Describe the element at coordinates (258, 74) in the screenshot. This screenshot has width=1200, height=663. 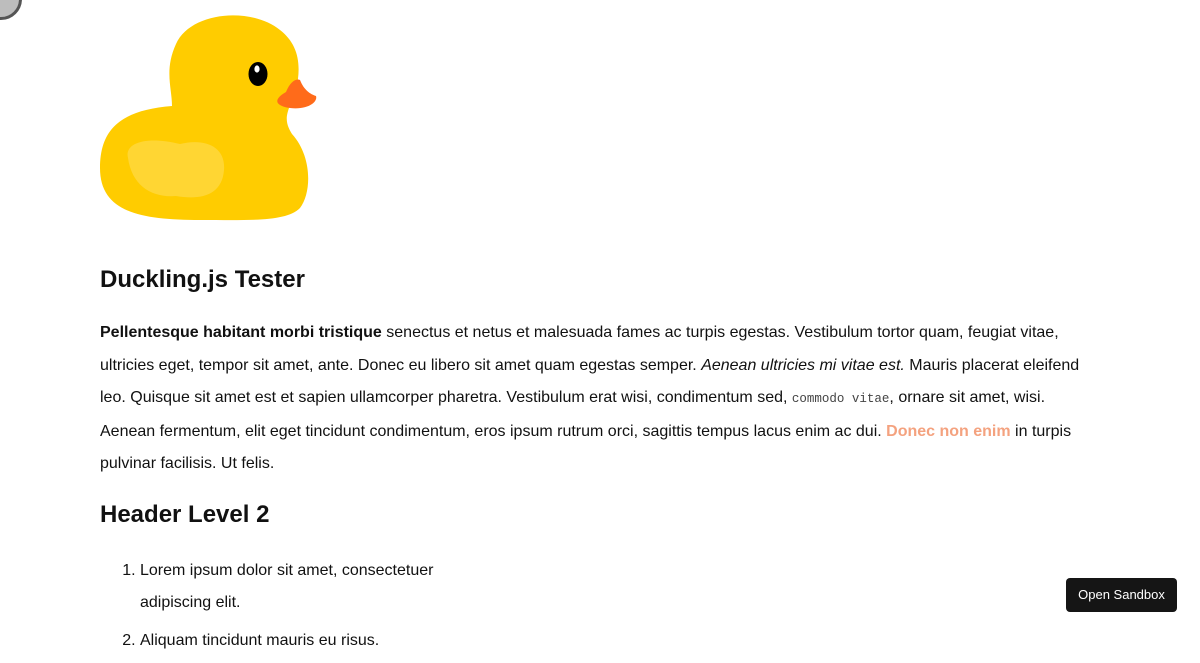
I see `duck-eye` at that location.